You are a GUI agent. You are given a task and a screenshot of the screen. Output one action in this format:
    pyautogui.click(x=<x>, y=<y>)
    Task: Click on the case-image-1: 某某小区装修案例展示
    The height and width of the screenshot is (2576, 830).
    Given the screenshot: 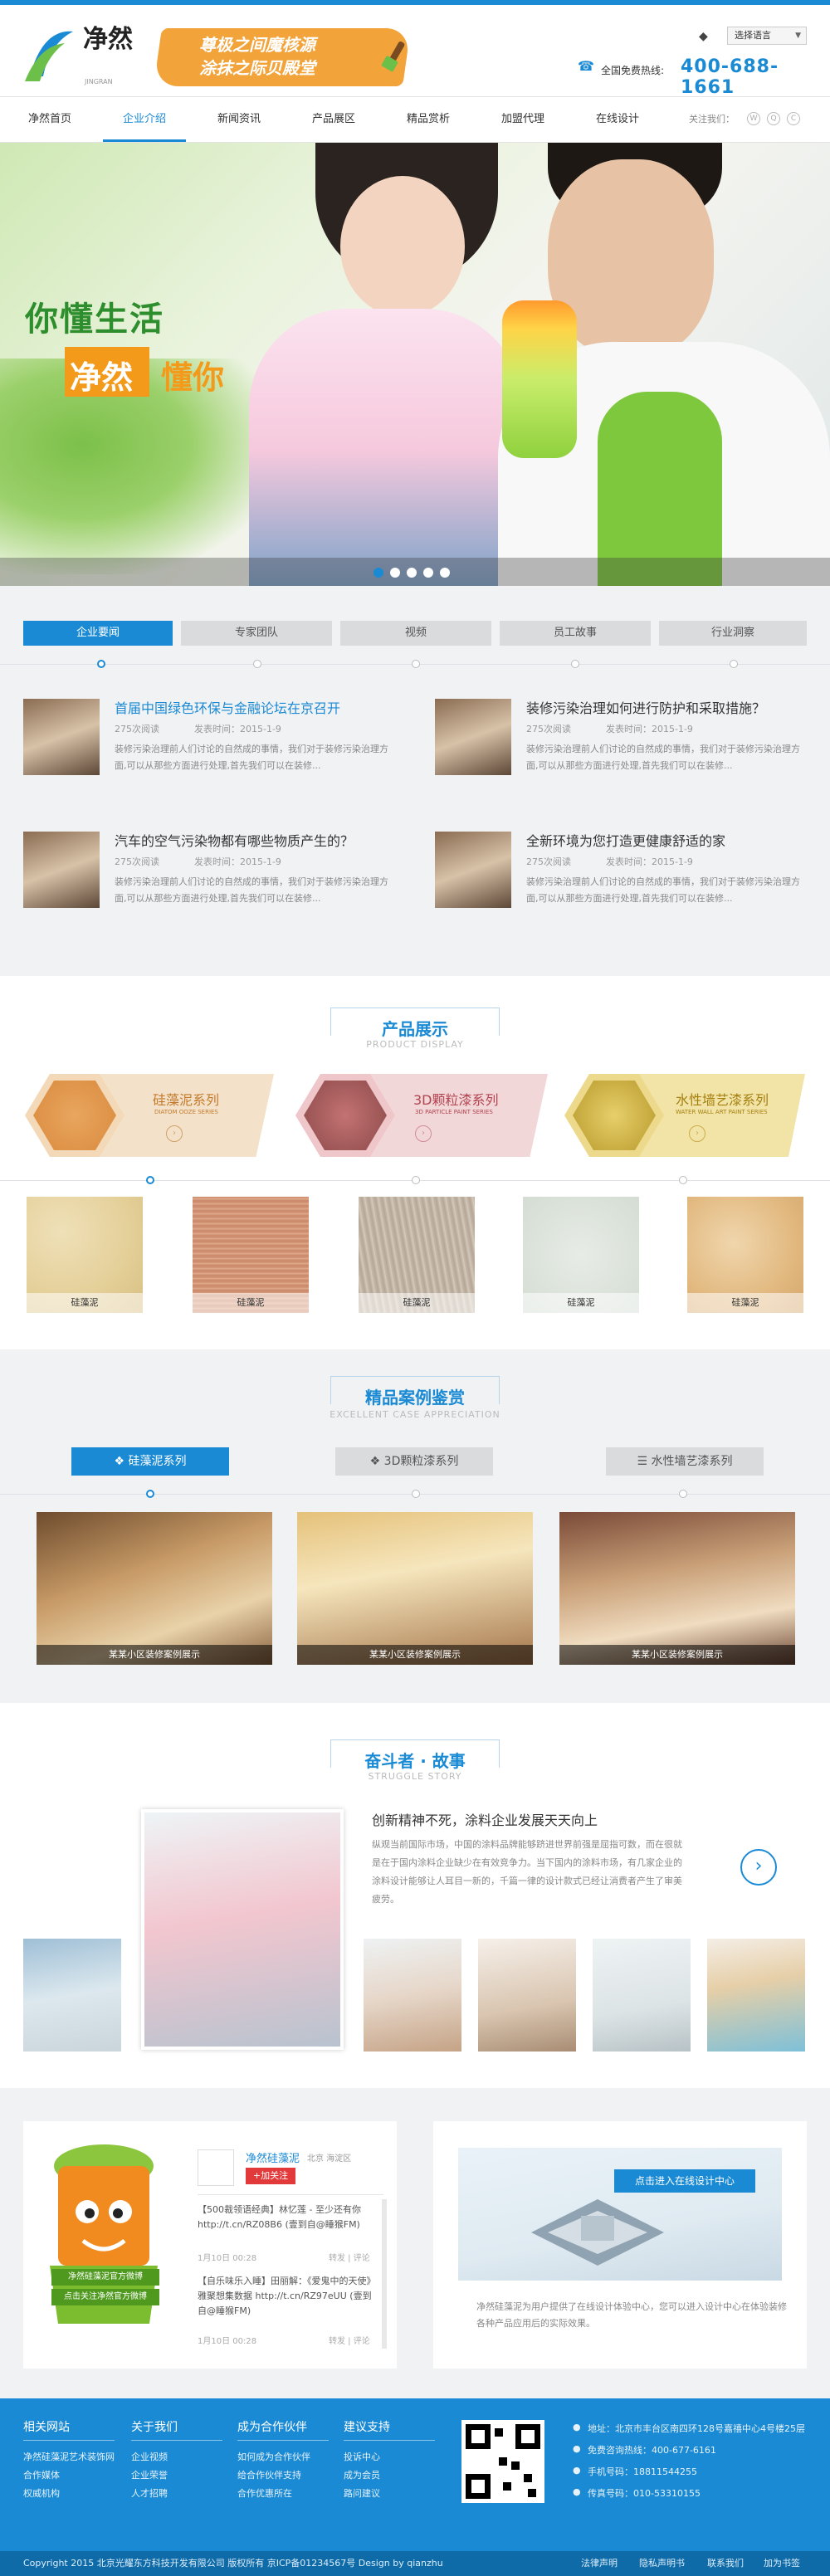 What is the action you would take?
    pyautogui.click(x=154, y=1589)
    